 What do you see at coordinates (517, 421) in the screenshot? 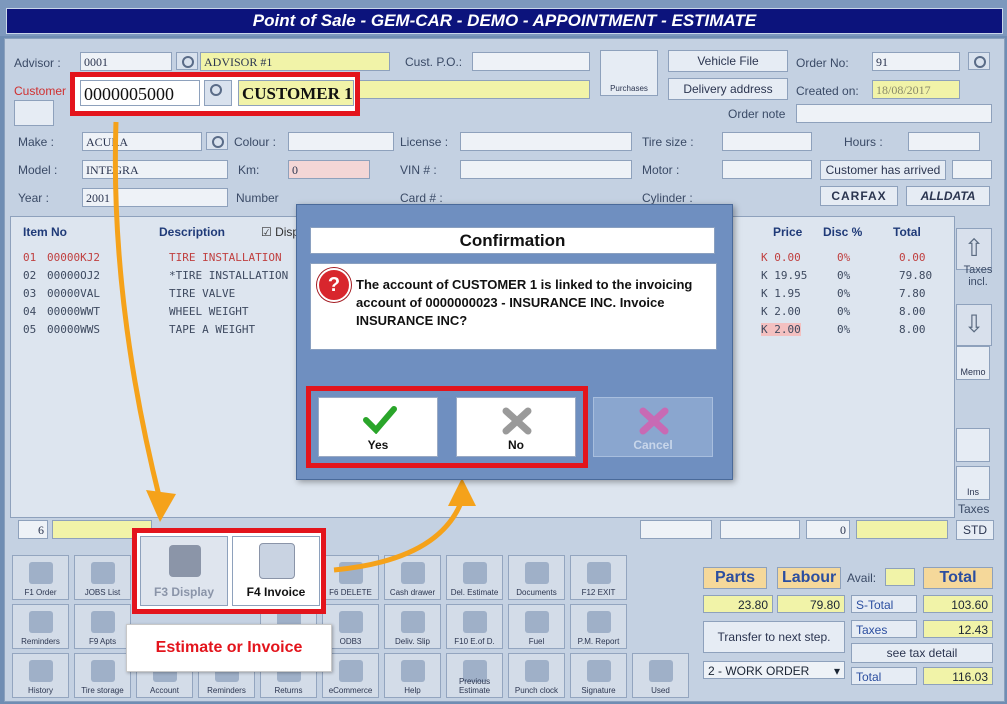
I see `x-icon` at bounding box center [517, 421].